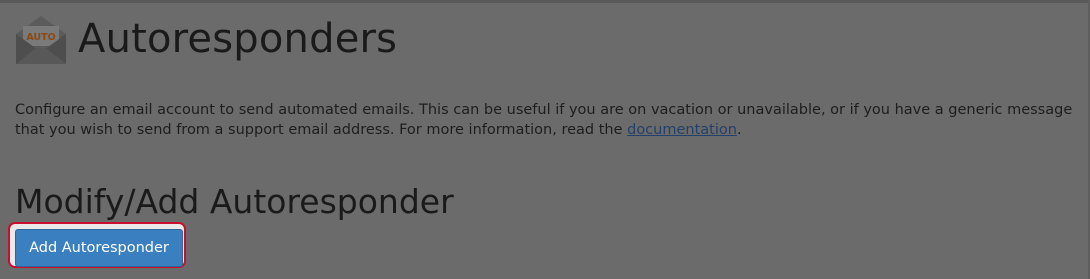 This screenshot has height=279, width=1090. What do you see at coordinates (238, 39) in the screenshot?
I see `page-title: Autoresponders` at bounding box center [238, 39].